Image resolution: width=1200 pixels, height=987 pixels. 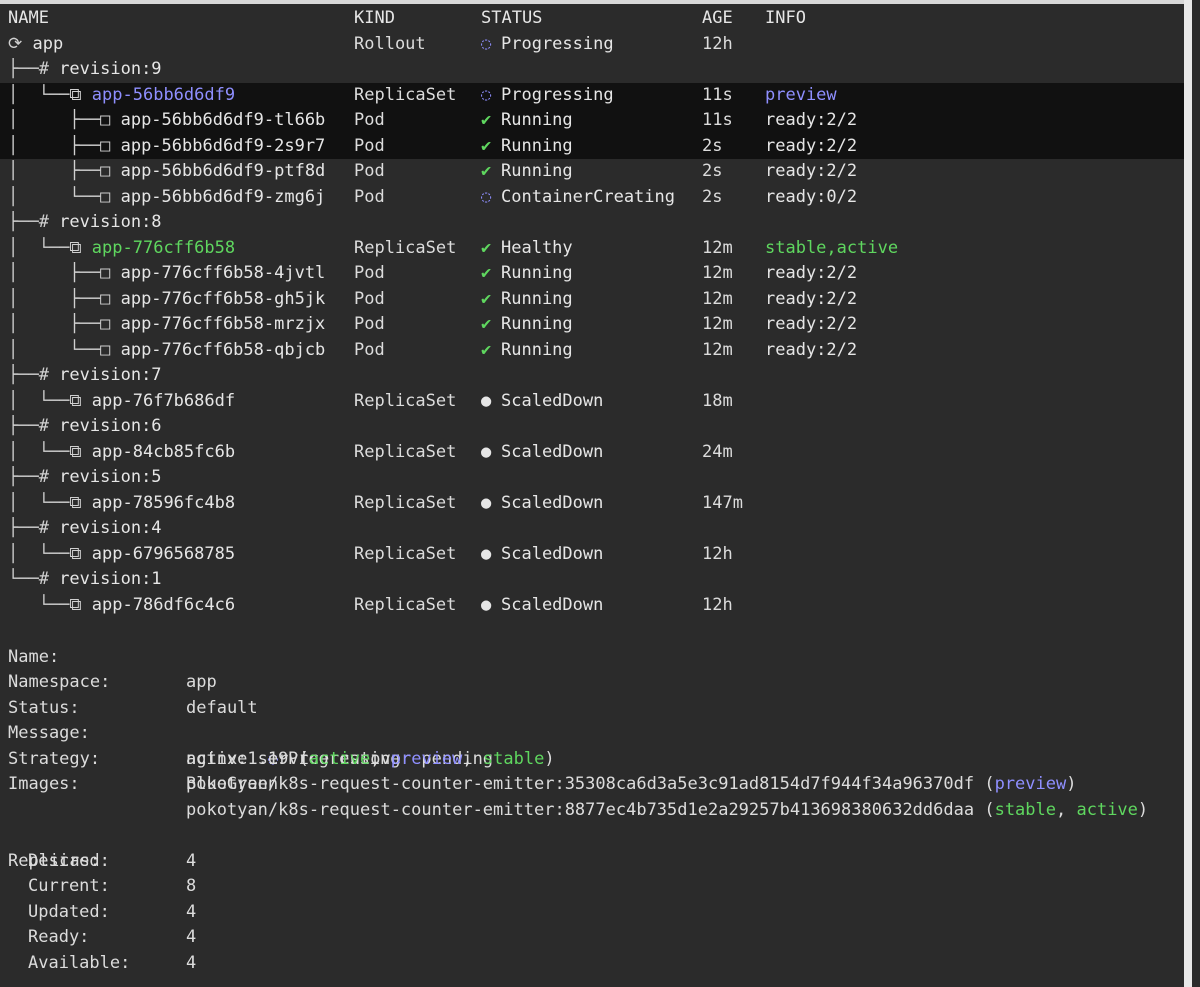 I want to click on row-name: revision:8, so click(x=110, y=222).